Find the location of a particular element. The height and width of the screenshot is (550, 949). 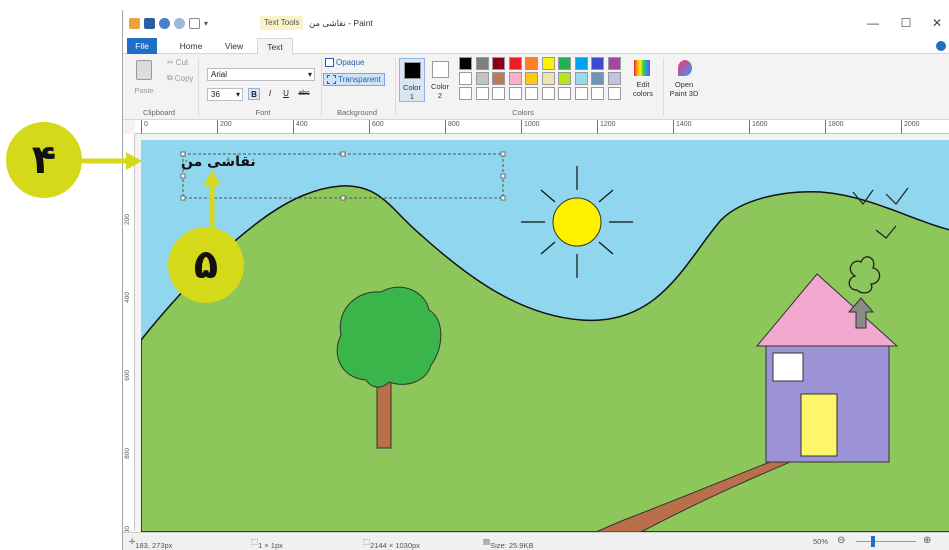

help-icon is located at coordinates (941, 46).